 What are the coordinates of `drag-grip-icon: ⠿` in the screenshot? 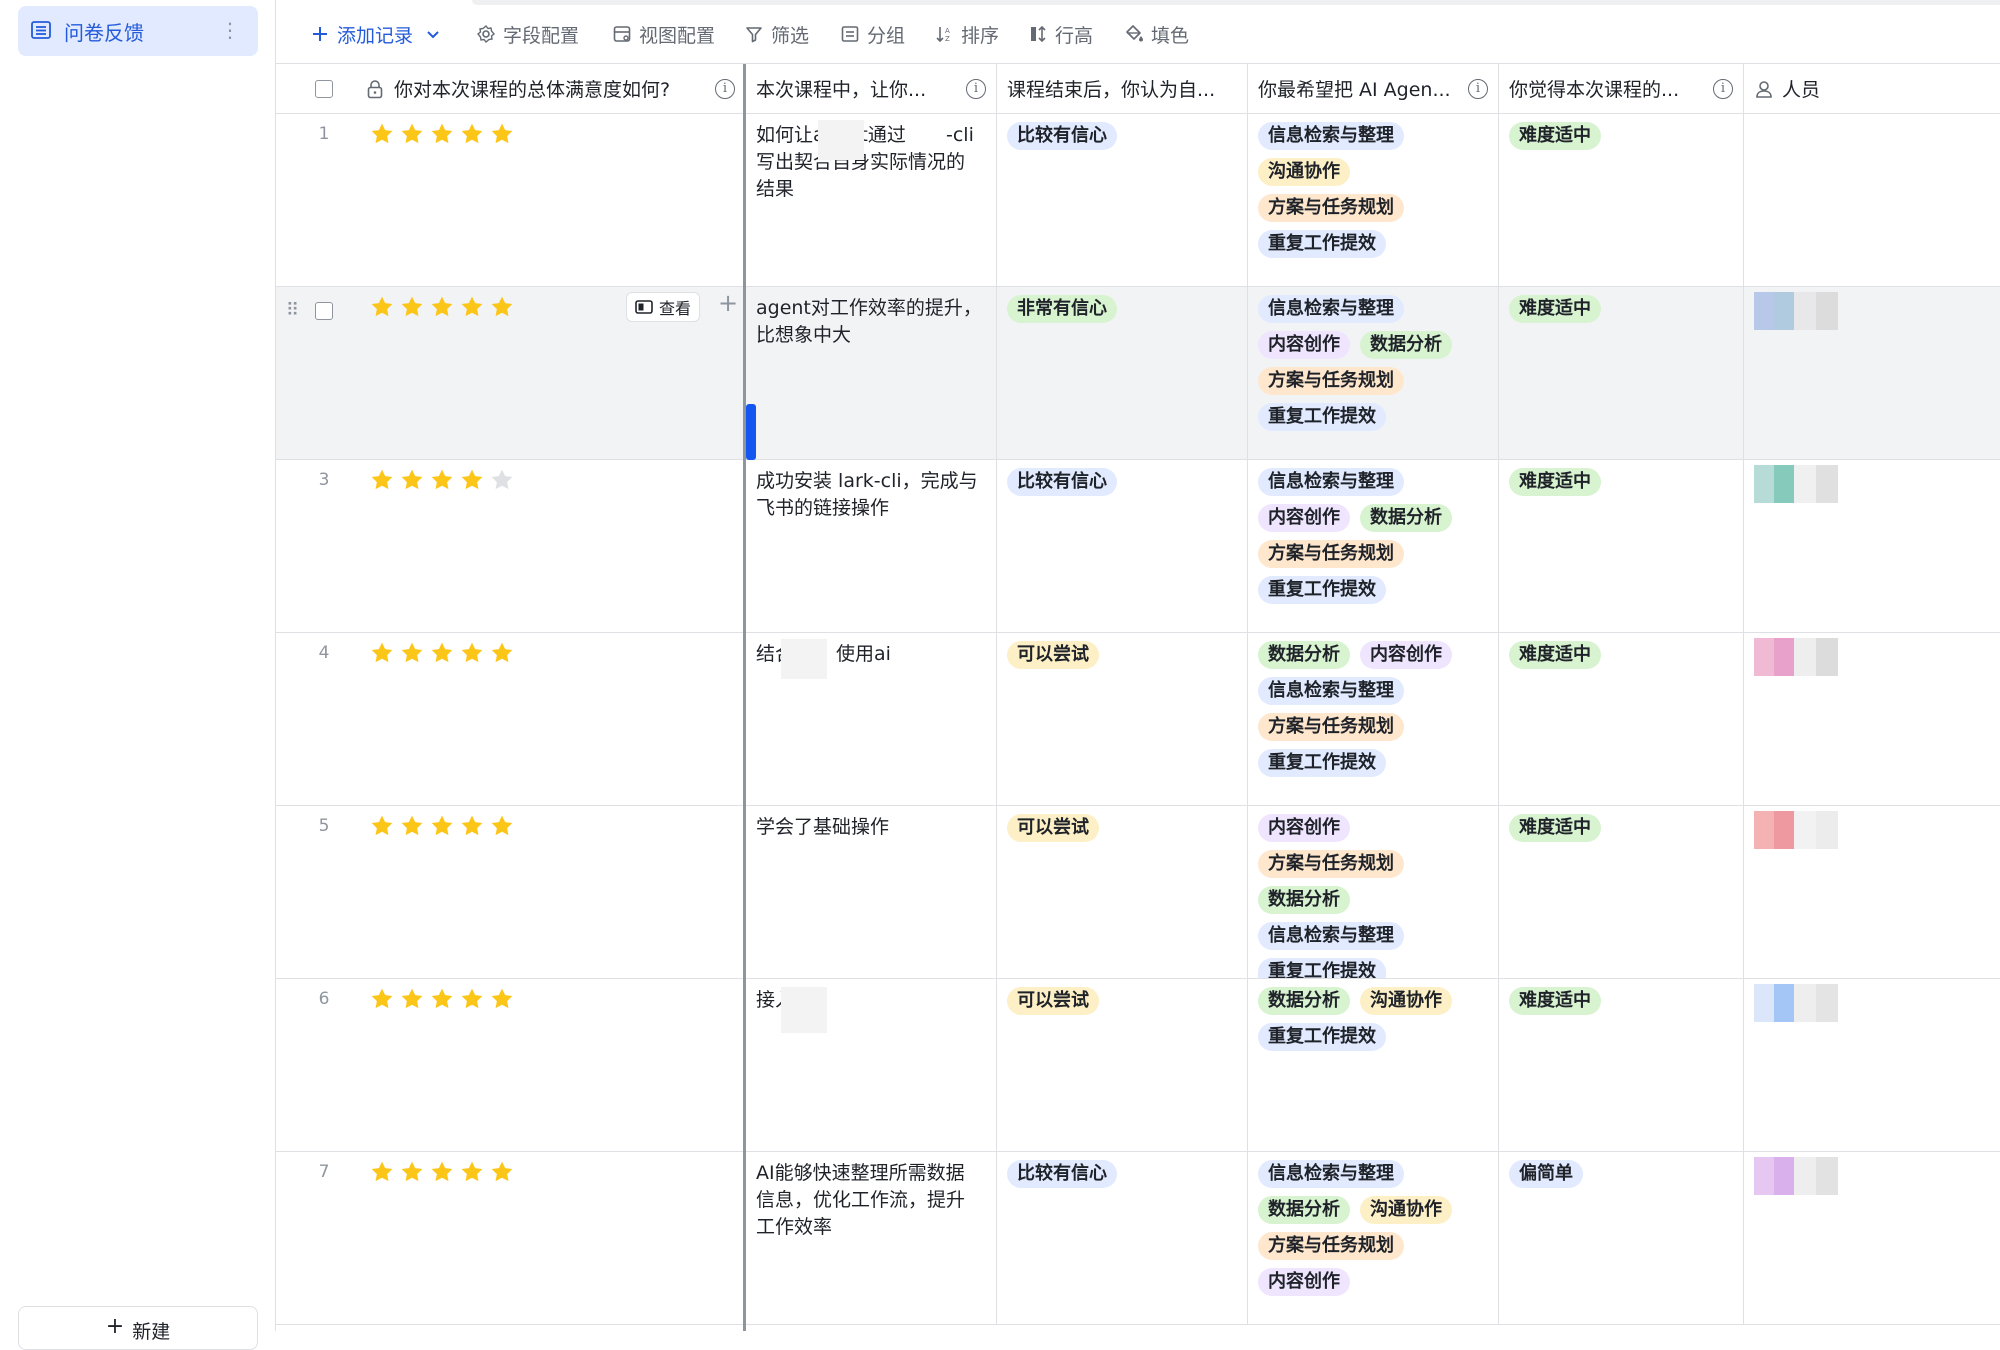 It's located at (293, 311).